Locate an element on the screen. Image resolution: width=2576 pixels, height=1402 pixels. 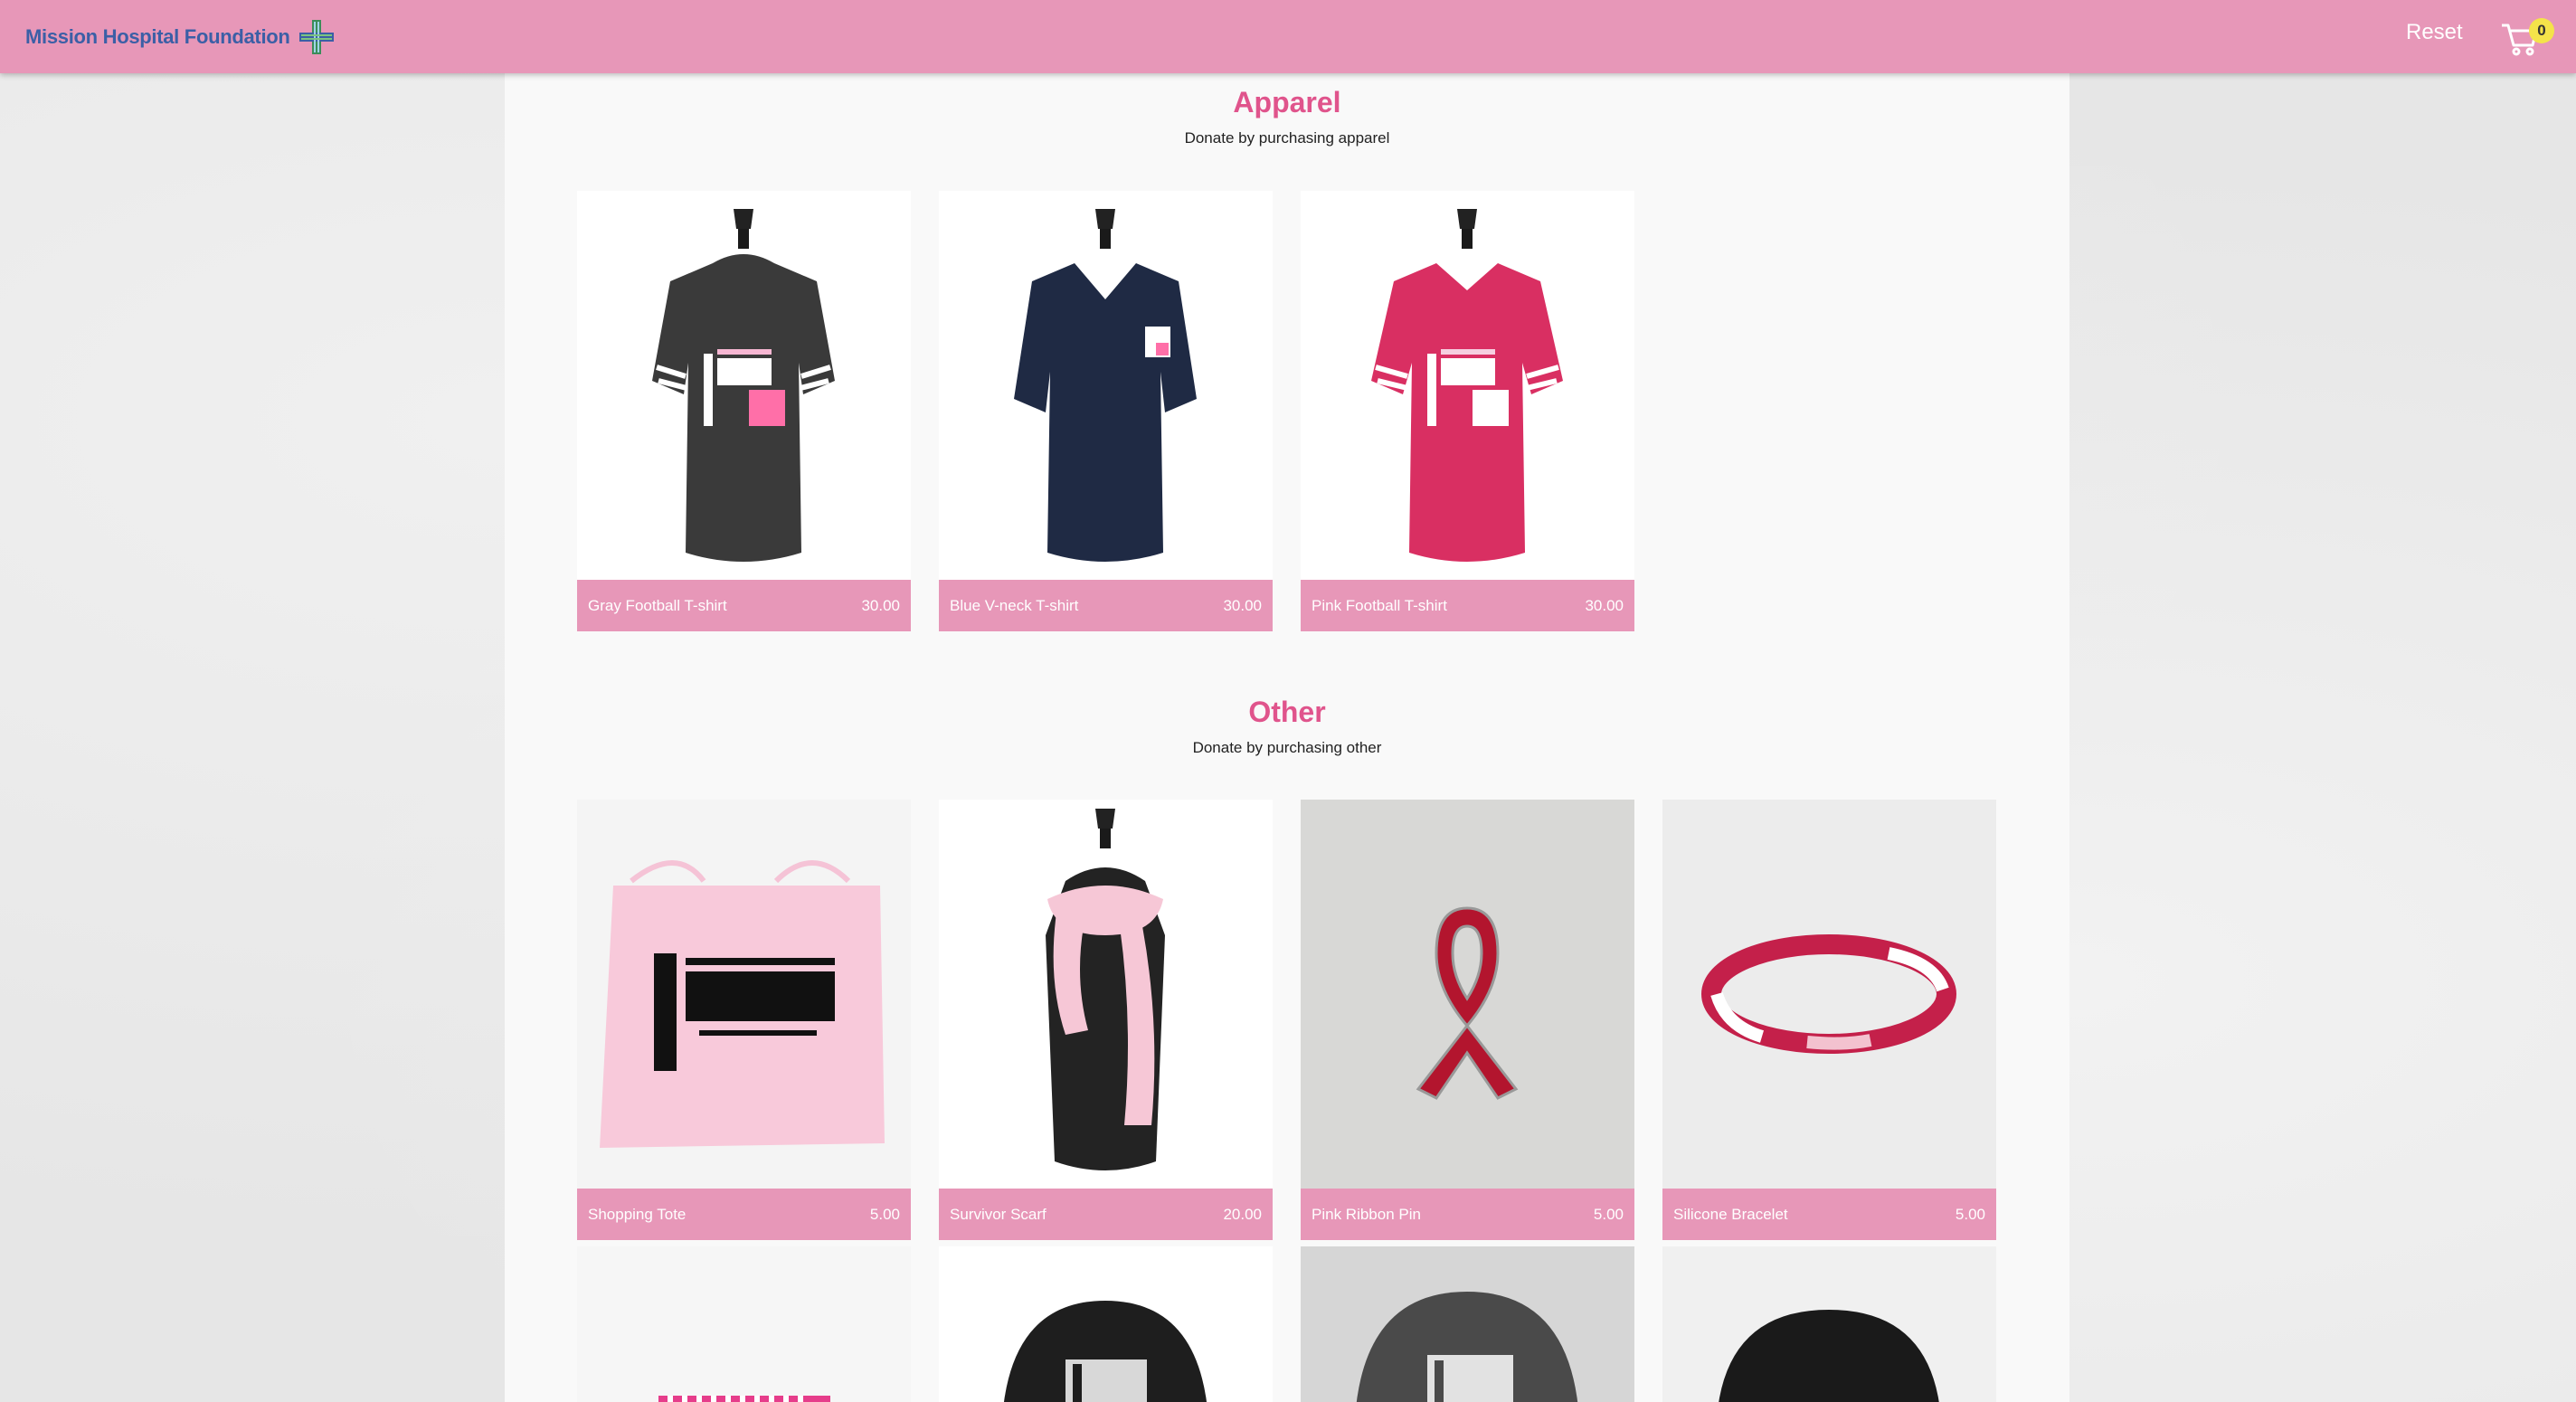
product-card-gray-football-tshirt: Gray Football T-shirt 30.00 is located at coordinates (744, 411).